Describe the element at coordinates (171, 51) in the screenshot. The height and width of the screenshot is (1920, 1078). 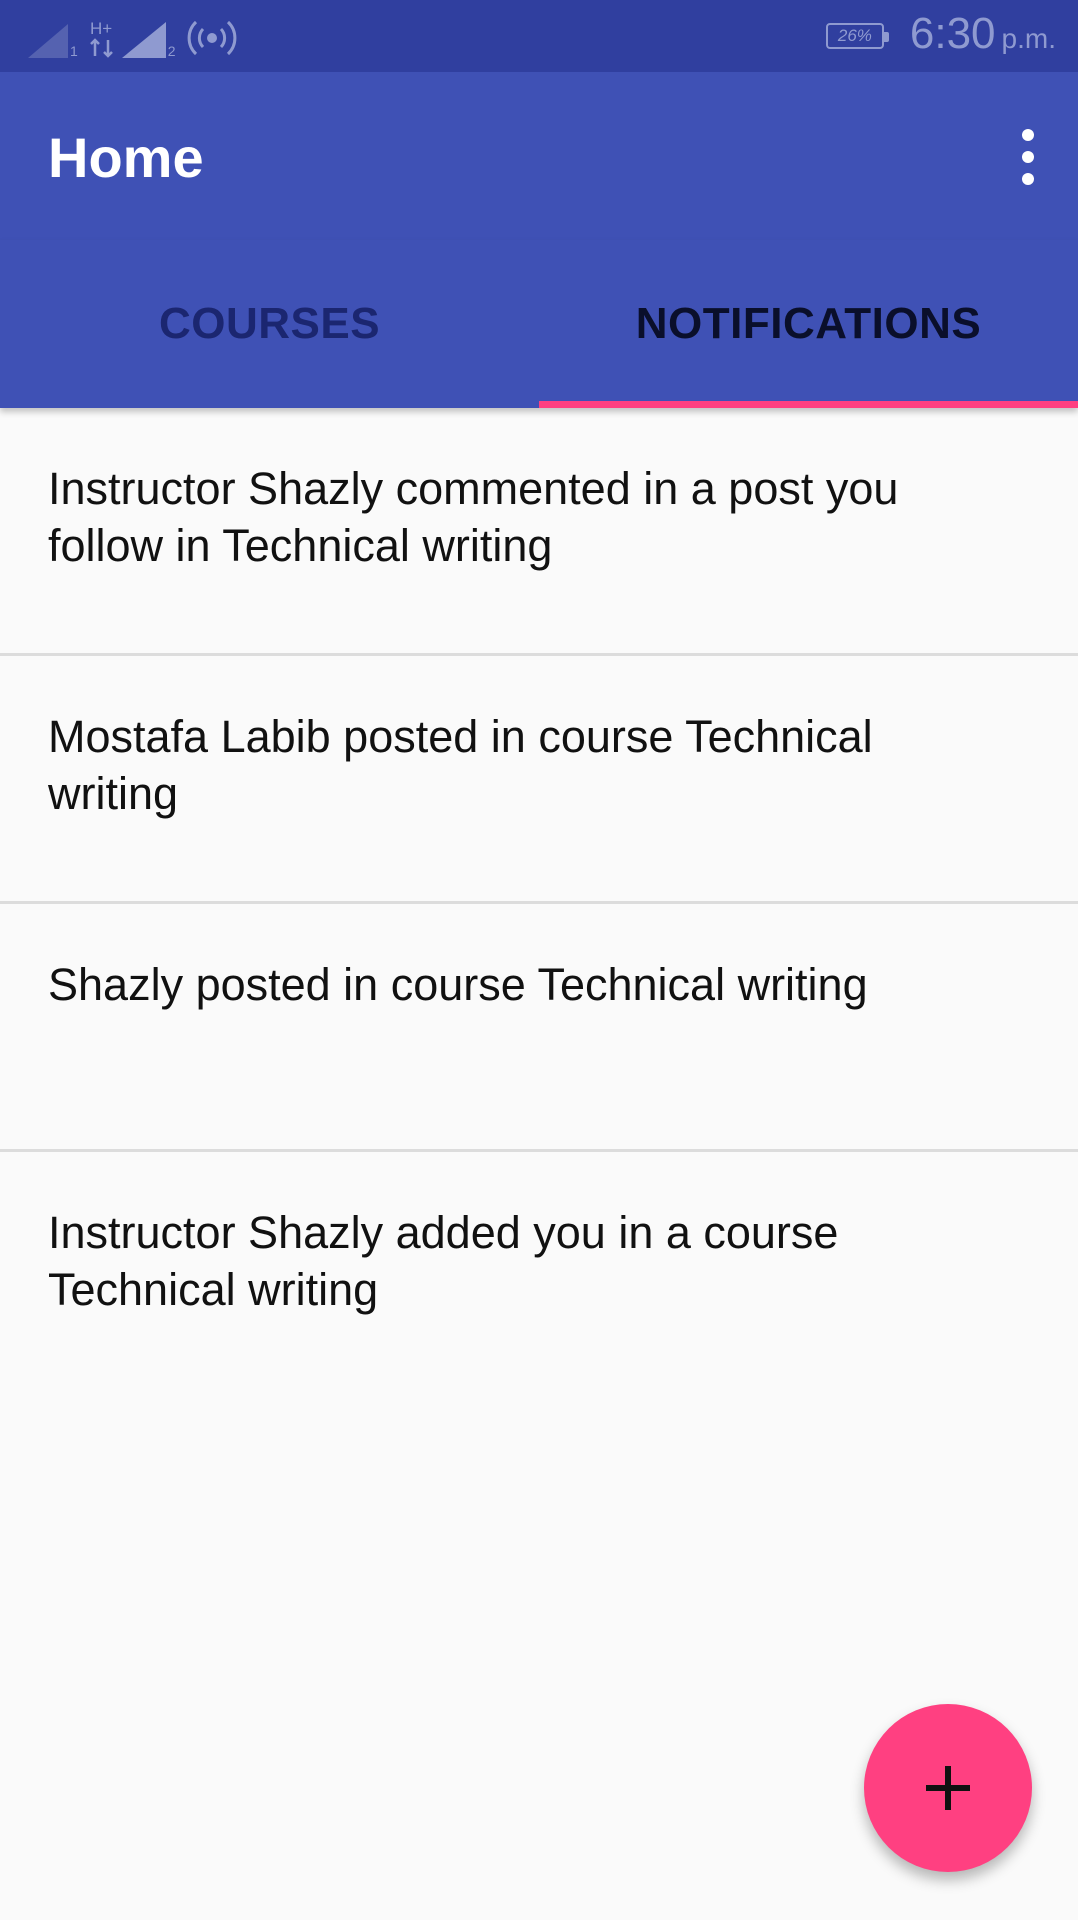
I see `sim2-label: 2` at that location.